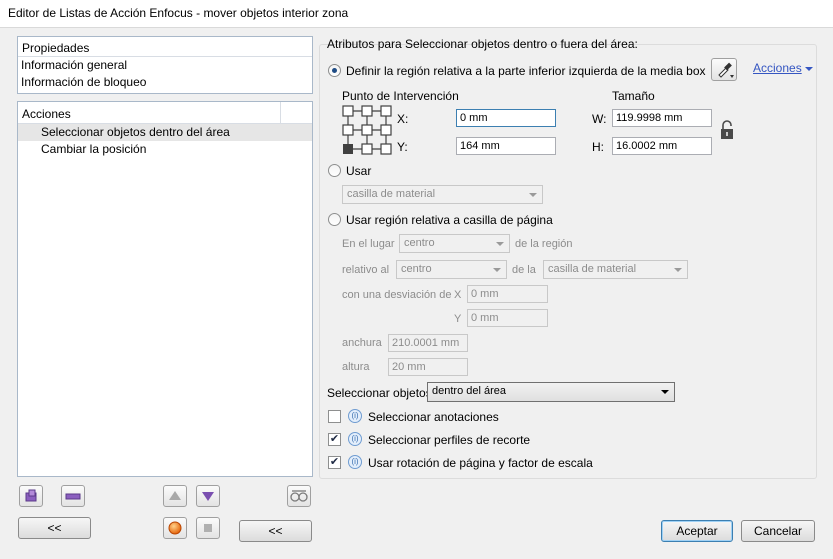  I want to click on of-region-label: de la región, so click(544, 244).